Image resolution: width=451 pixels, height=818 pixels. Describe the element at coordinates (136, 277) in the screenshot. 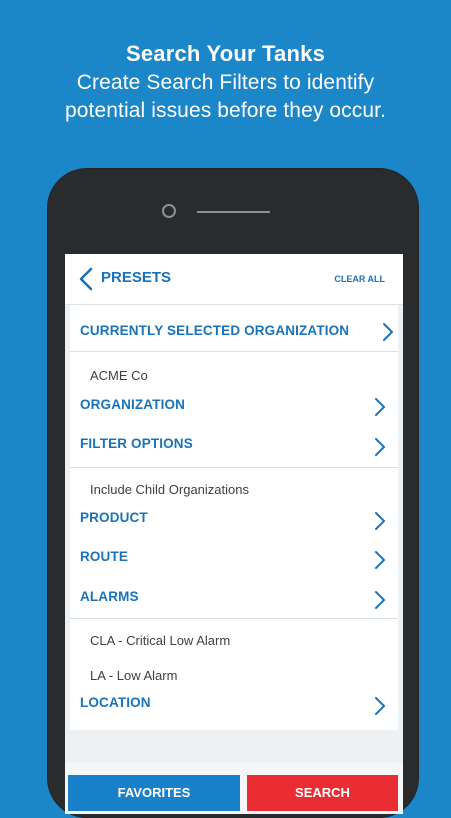

I see `presets-title: PRESETS` at that location.